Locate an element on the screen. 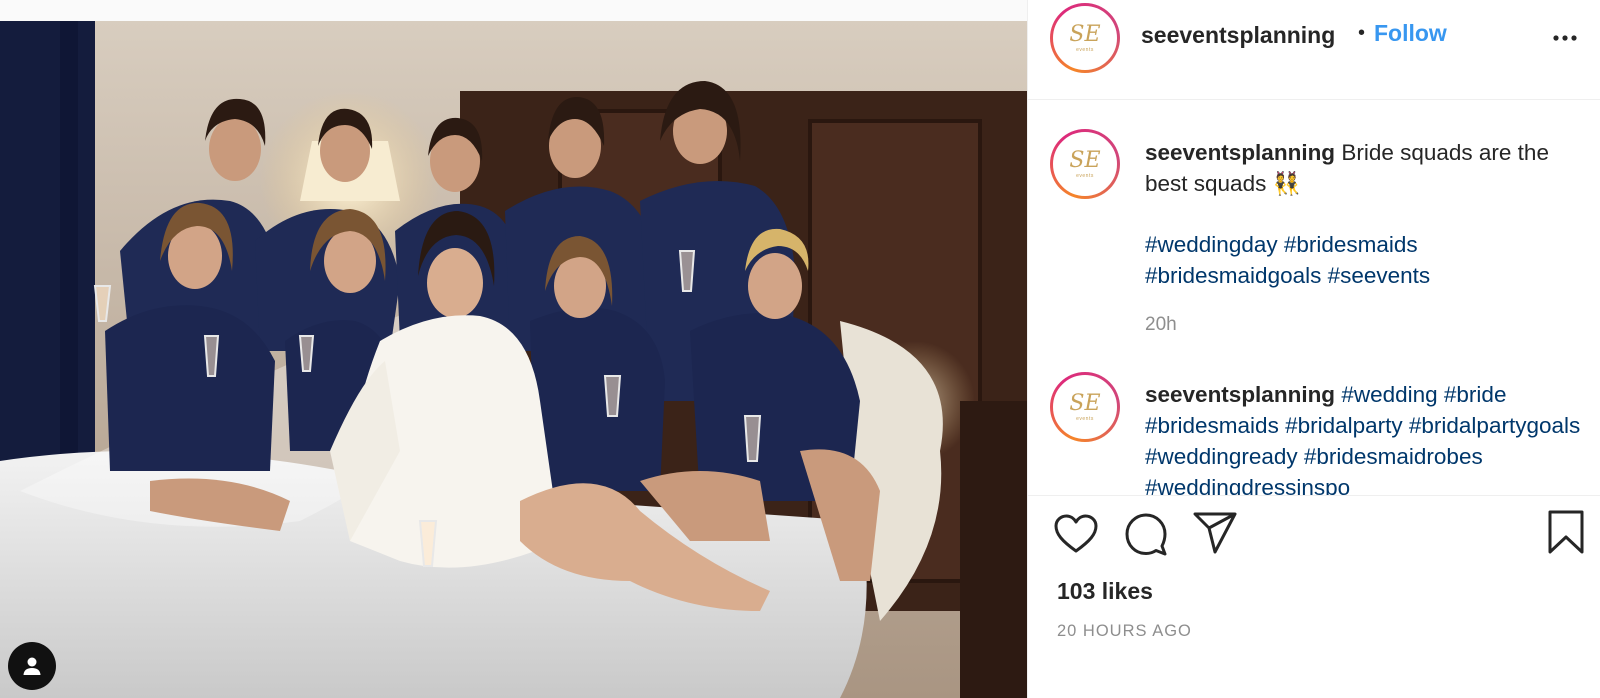  comment-bubble-icon is located at coordinates (1146, 534).